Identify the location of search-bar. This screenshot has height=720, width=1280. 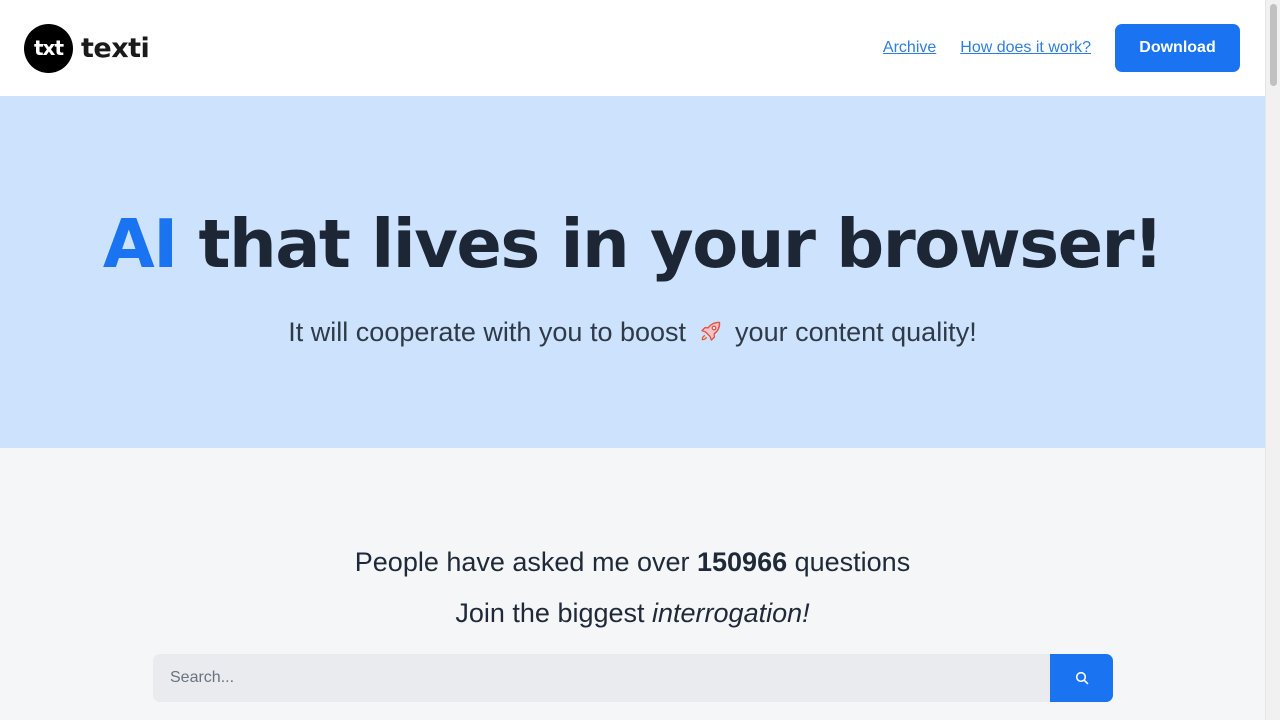
(633, 678).